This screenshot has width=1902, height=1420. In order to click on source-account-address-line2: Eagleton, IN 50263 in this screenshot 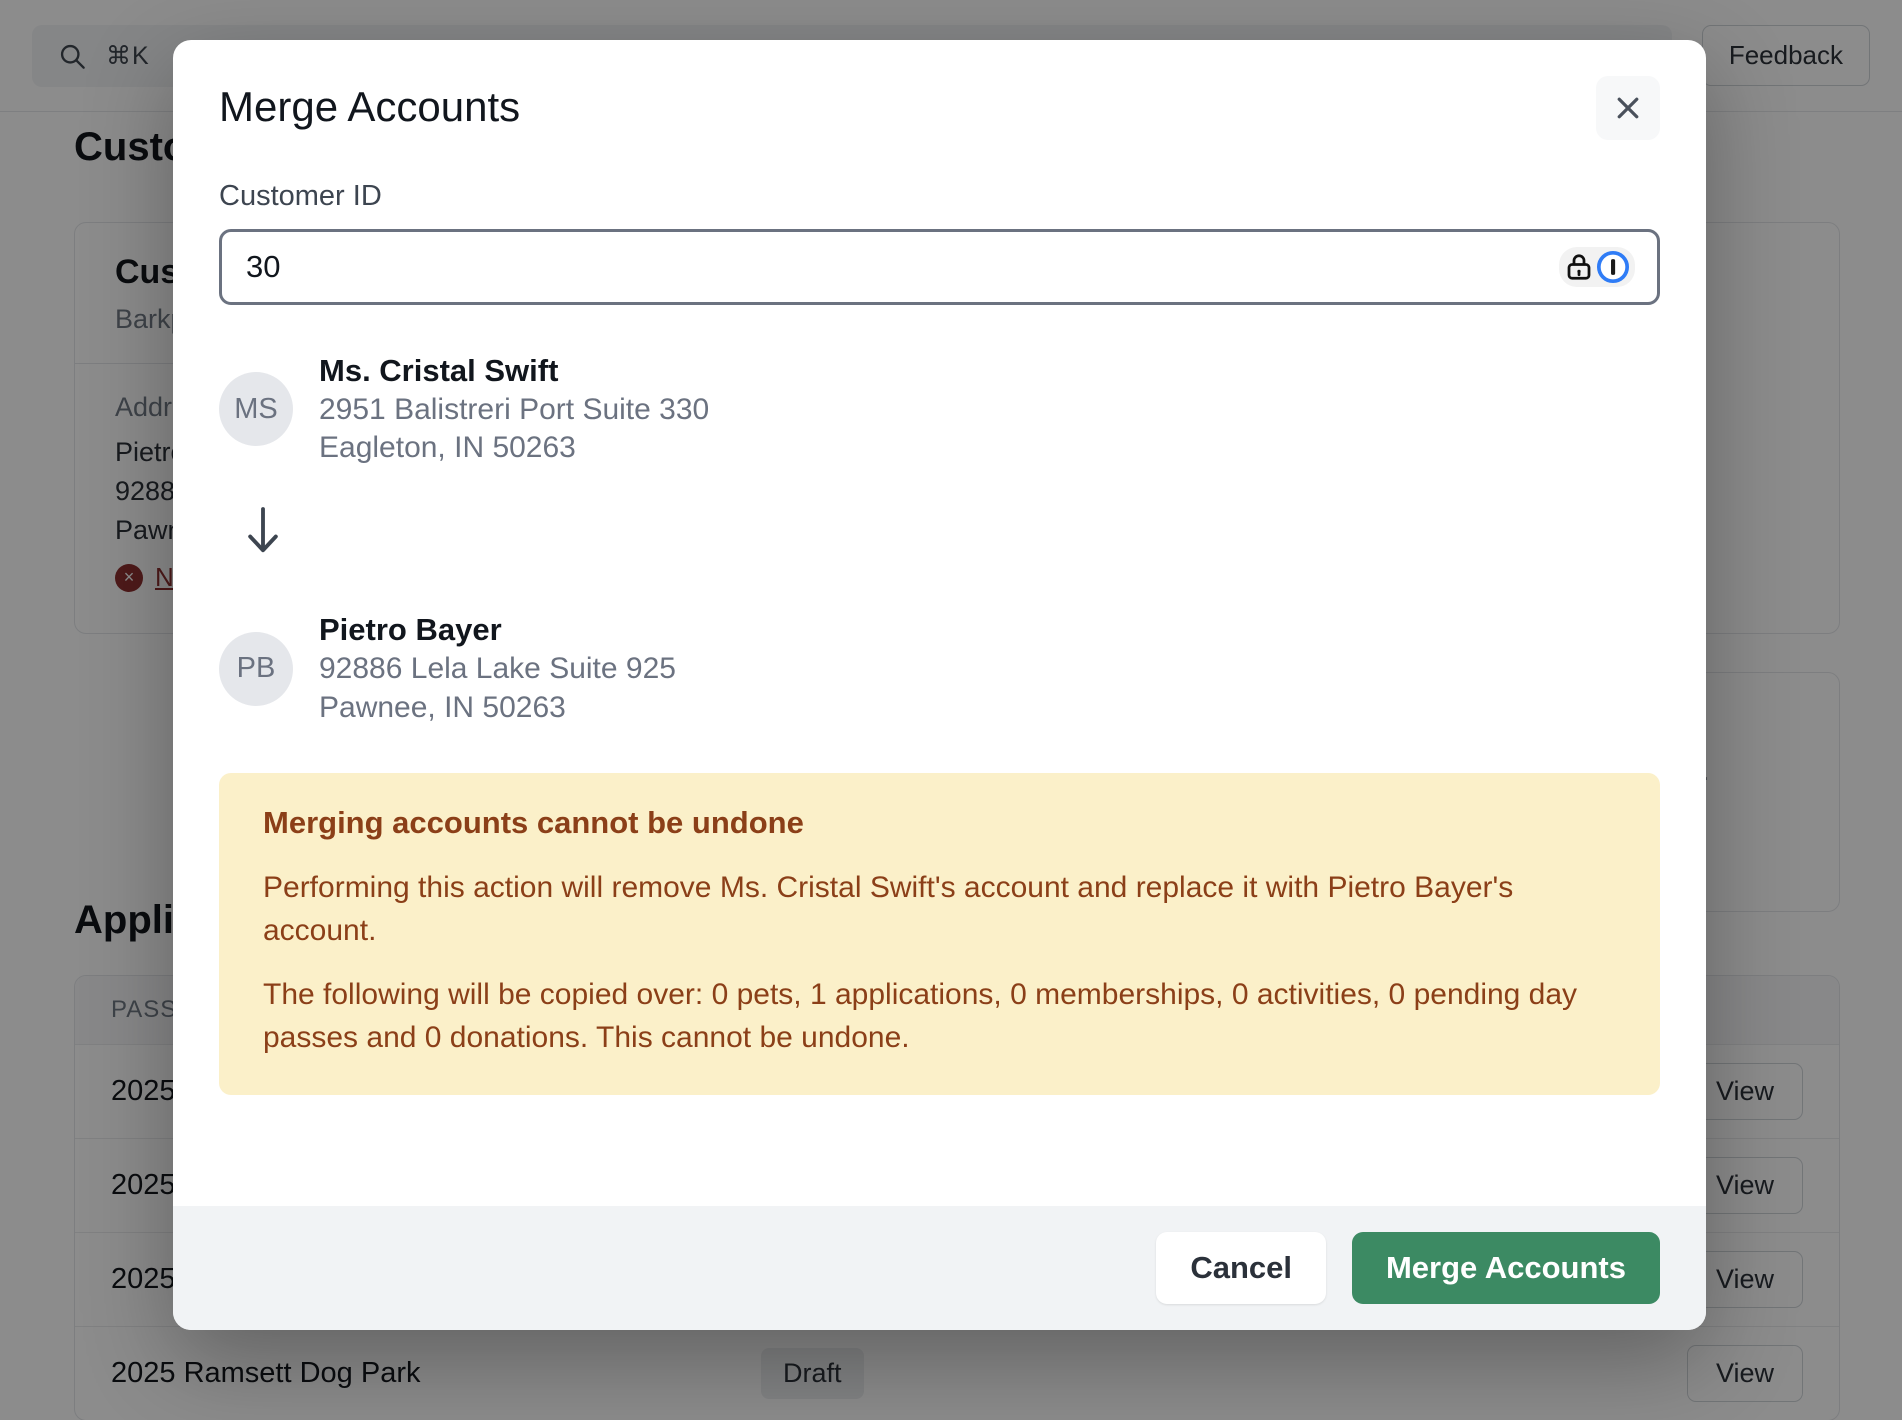, I will do `click(447, 448)`.